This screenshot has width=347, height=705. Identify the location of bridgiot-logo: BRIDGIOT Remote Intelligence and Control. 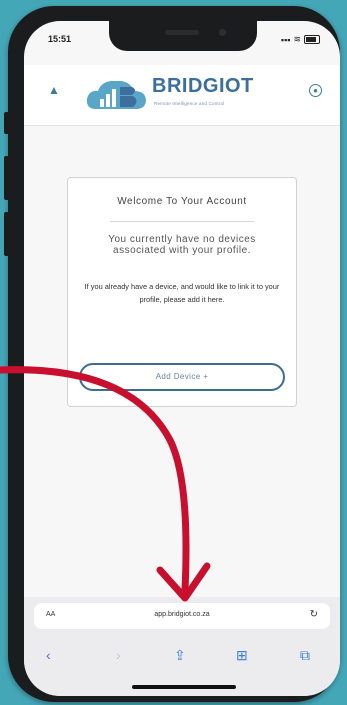
(186, 94).